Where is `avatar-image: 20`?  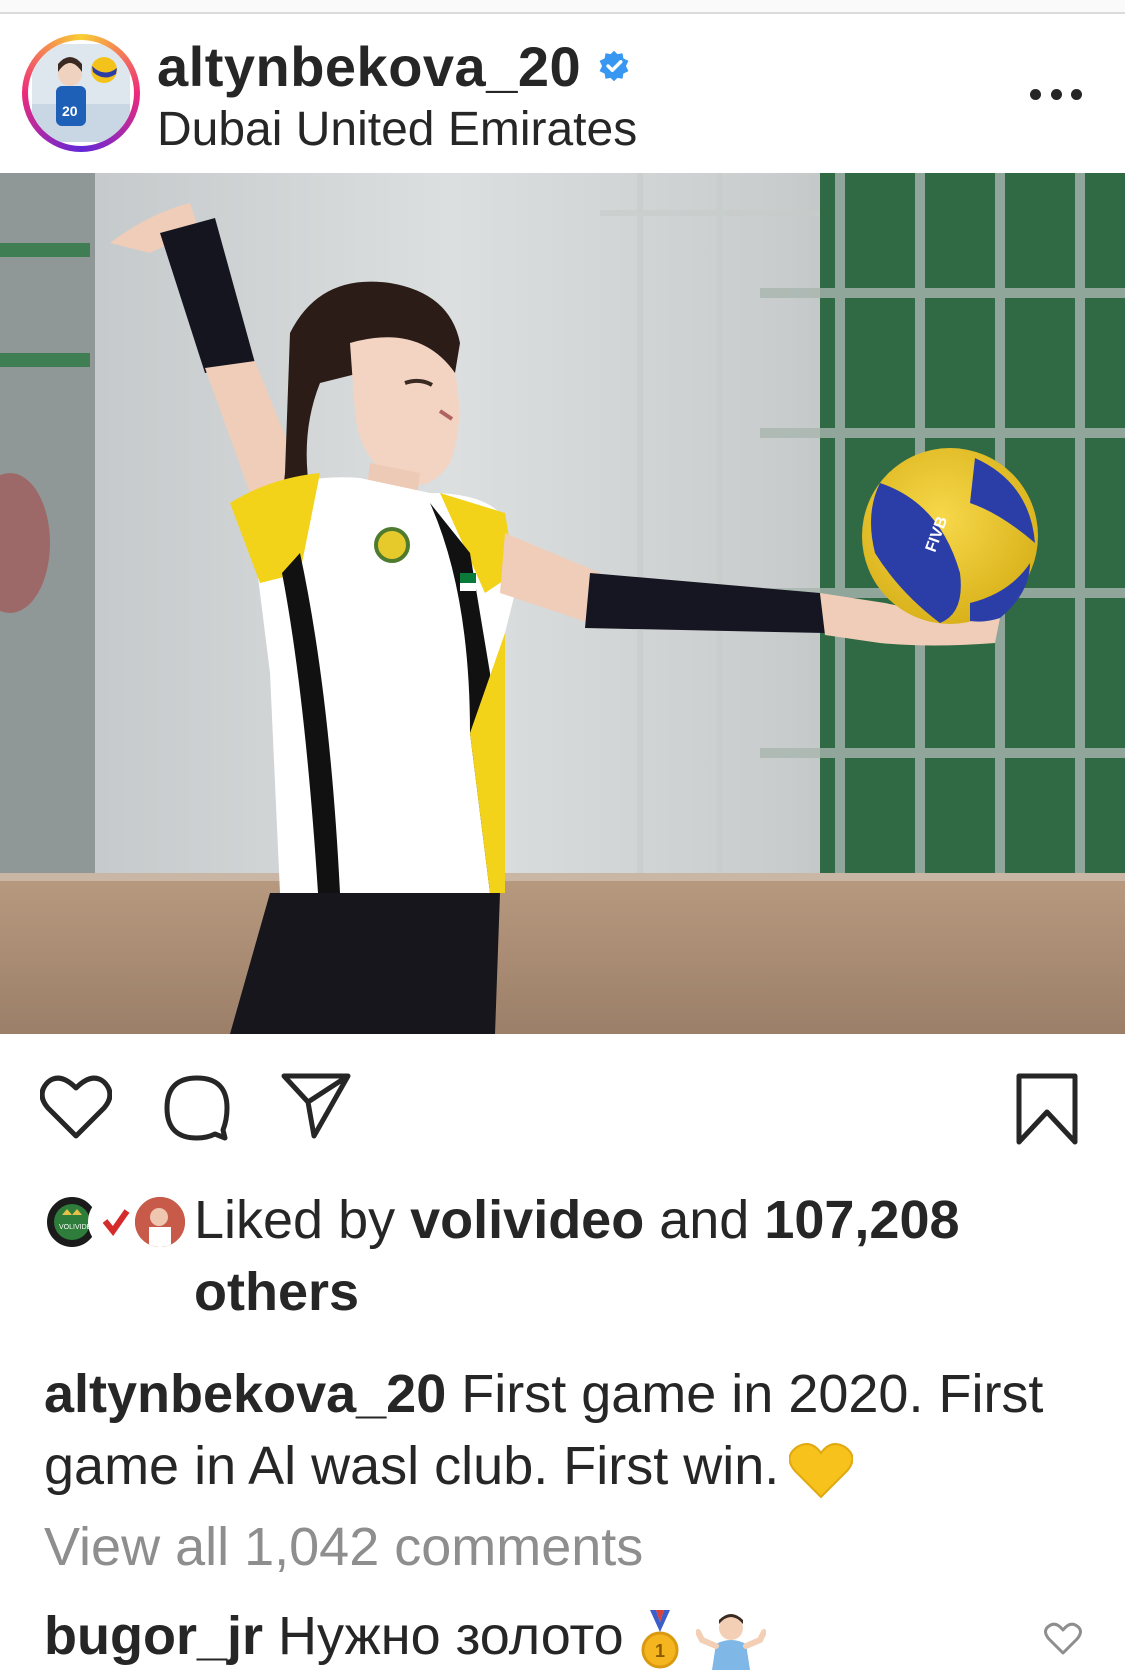
avatar-image: 20 is located at coordinates (81, 93).